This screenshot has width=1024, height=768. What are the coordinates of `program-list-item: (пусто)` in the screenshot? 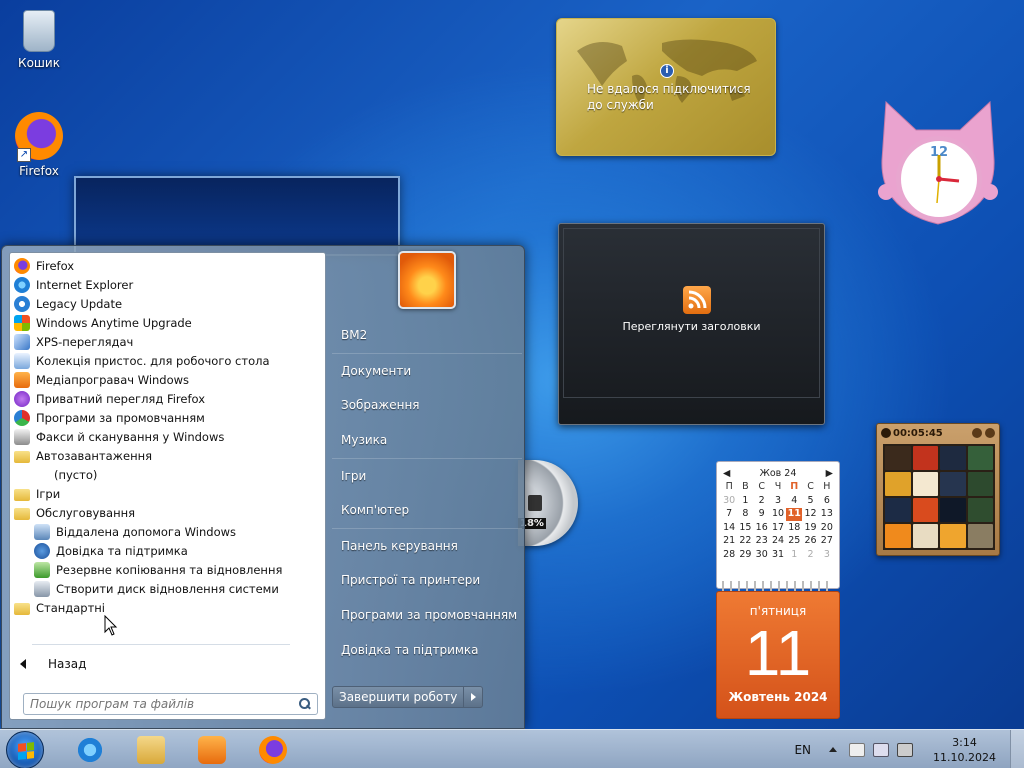 It's located at (167, 474).